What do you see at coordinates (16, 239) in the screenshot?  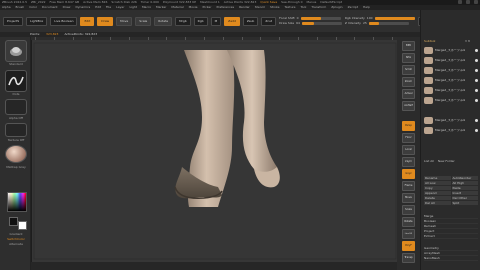 I see `switch-color-label: SwitchColor` at bounding box center [16, 239].